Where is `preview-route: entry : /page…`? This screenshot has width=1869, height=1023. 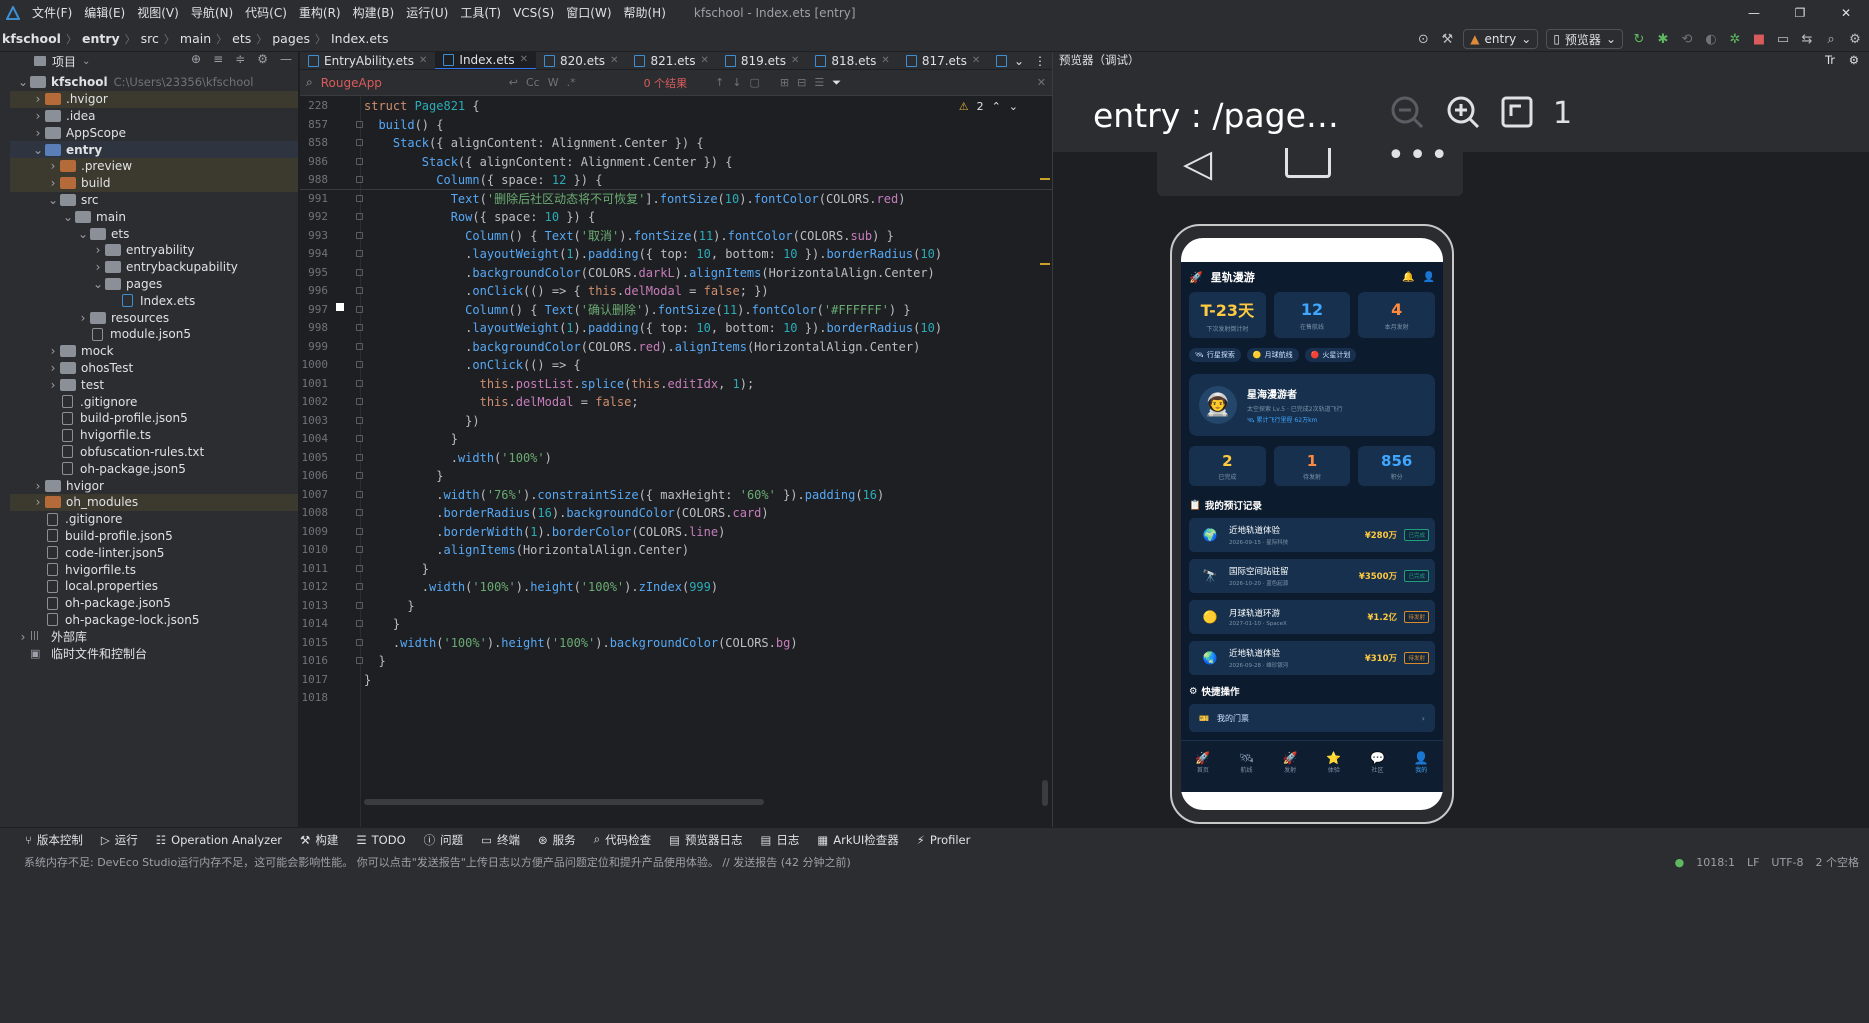
preview-route: entry : /page… is located at coordinates (1216, 115).